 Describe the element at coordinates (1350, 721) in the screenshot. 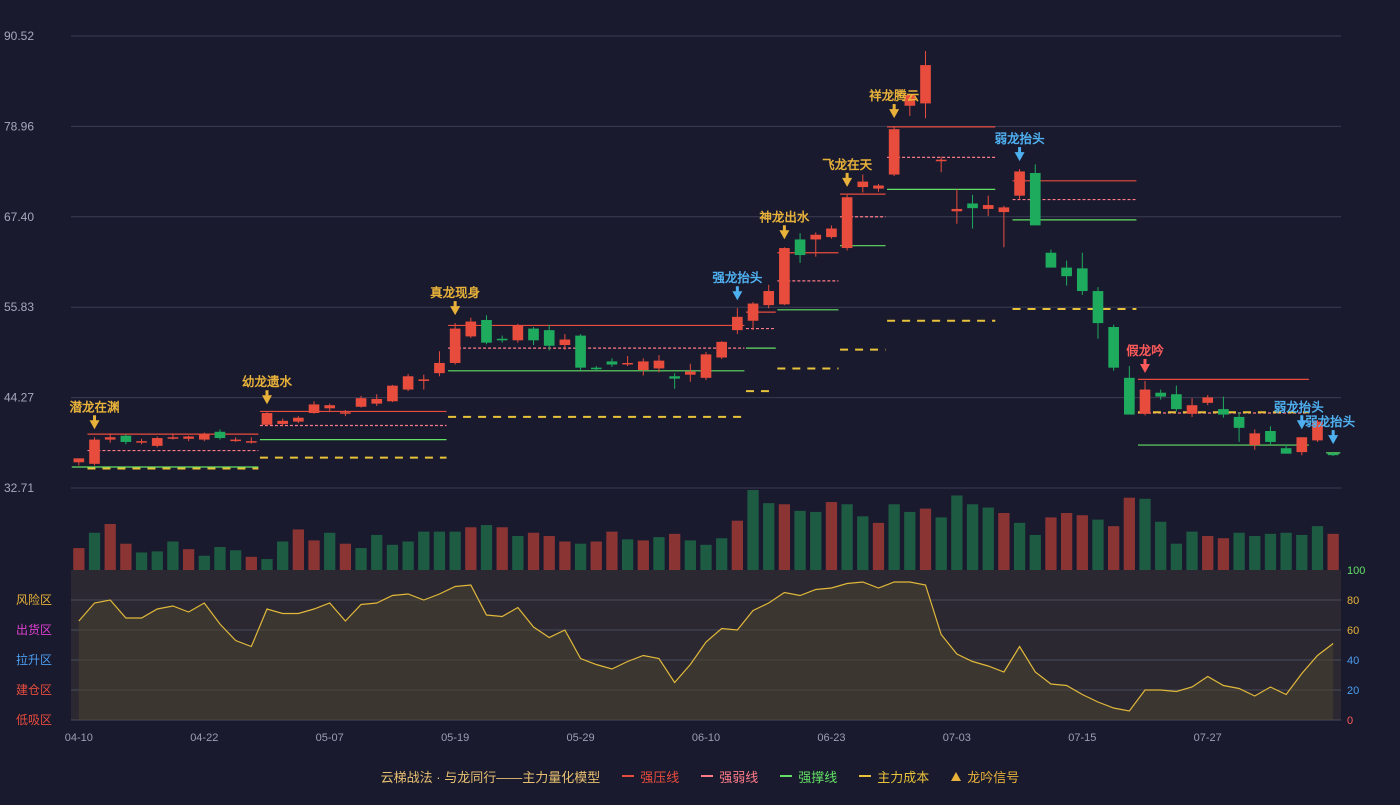

I see `osc-tick-label: 0` at that location.